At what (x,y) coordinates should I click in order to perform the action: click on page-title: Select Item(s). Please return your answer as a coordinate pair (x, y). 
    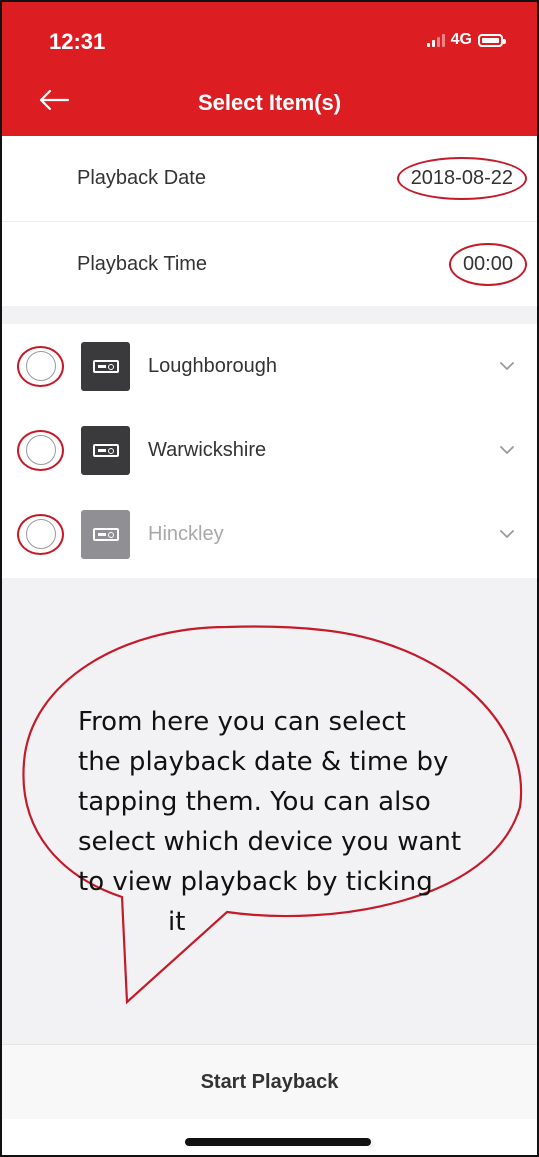
    Looking at the image, I should click on (269, 102).